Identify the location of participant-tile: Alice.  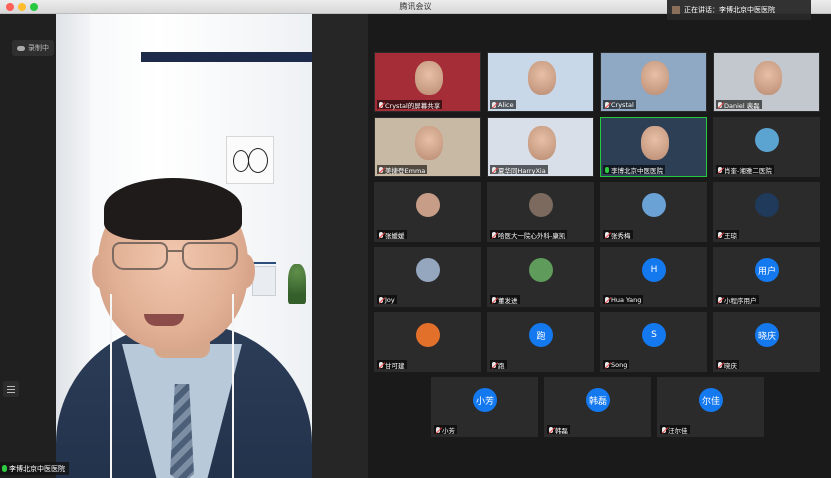
(540, 82).